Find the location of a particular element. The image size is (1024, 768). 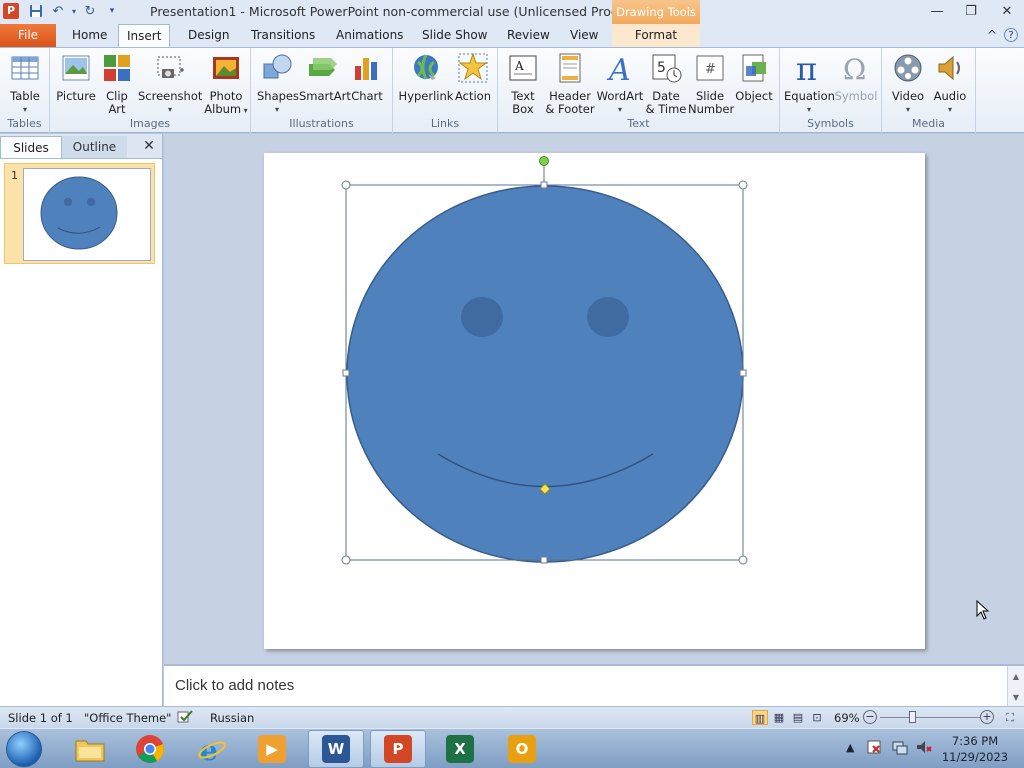

scroll-down-icon: ▼ is located at coordinates (1016, 697).